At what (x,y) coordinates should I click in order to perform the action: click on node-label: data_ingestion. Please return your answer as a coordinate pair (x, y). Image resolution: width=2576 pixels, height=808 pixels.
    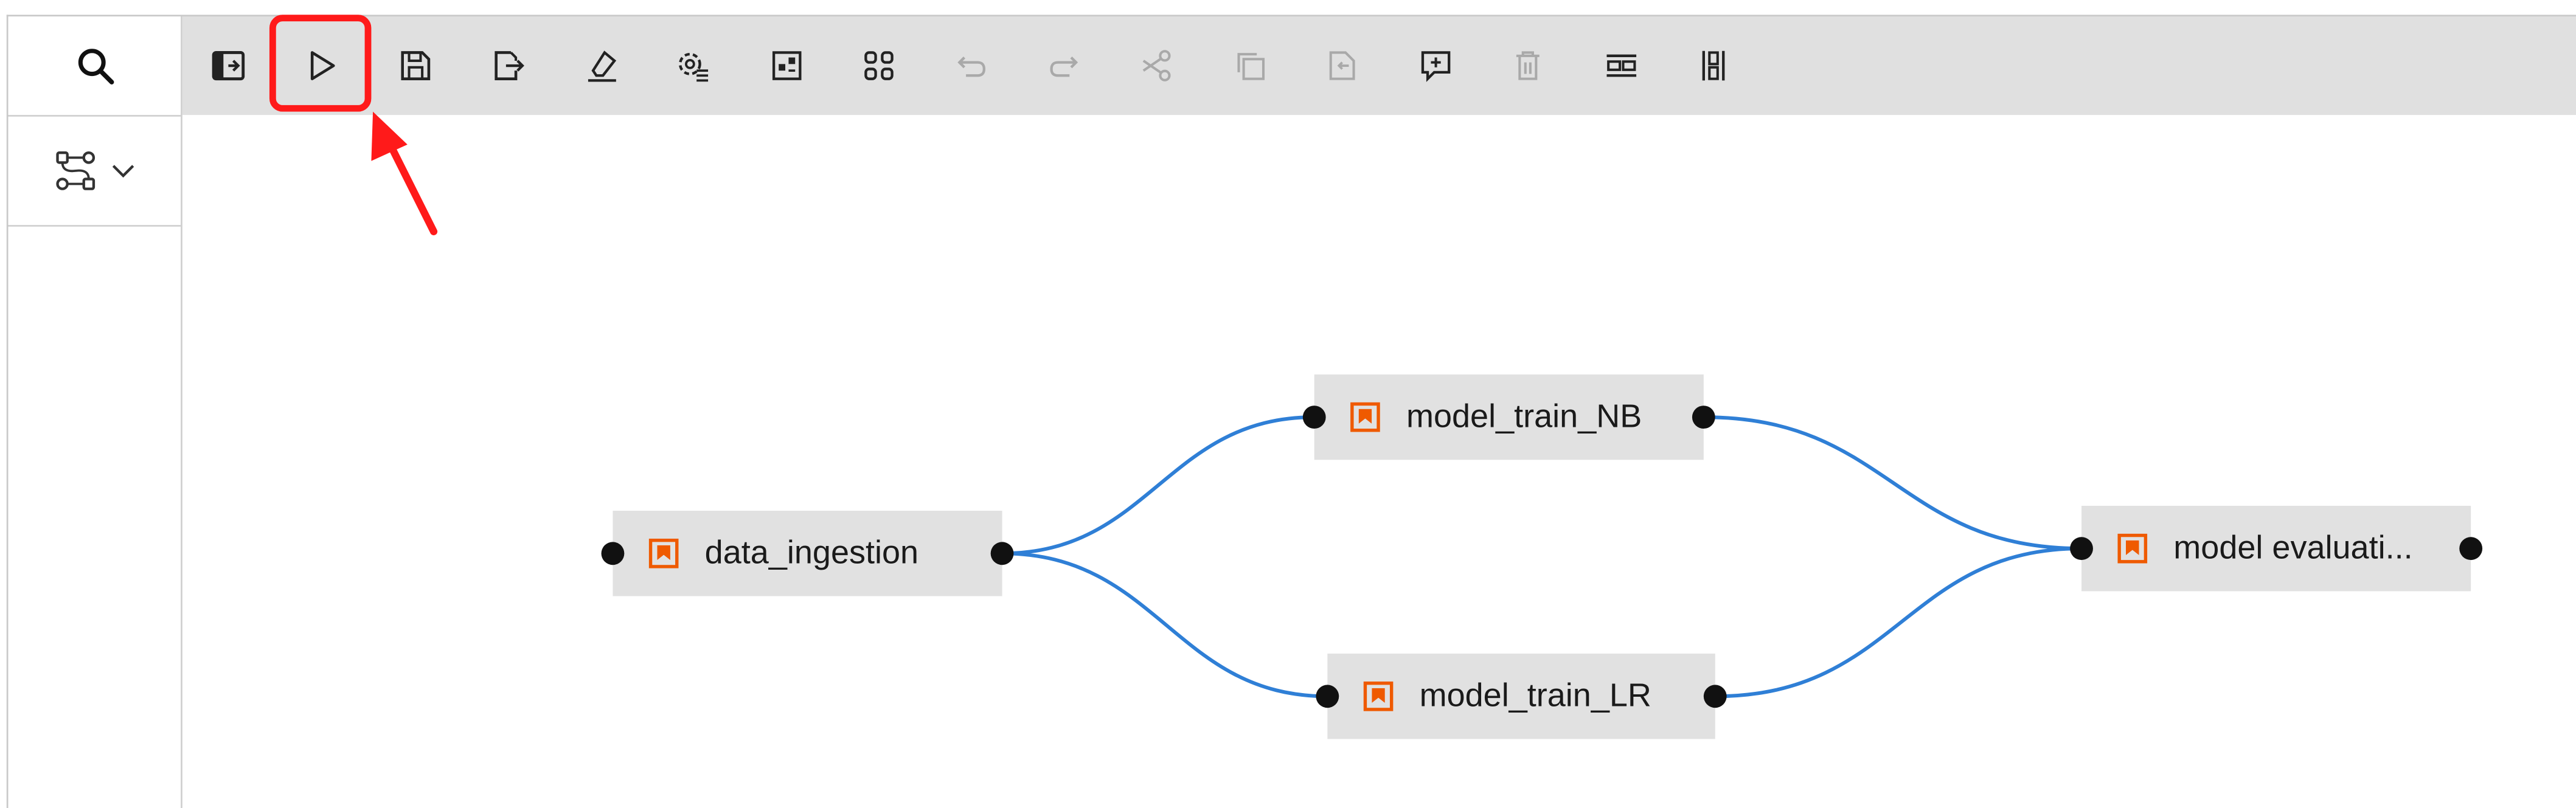
    Looking at the image, I should click on (811, 552).